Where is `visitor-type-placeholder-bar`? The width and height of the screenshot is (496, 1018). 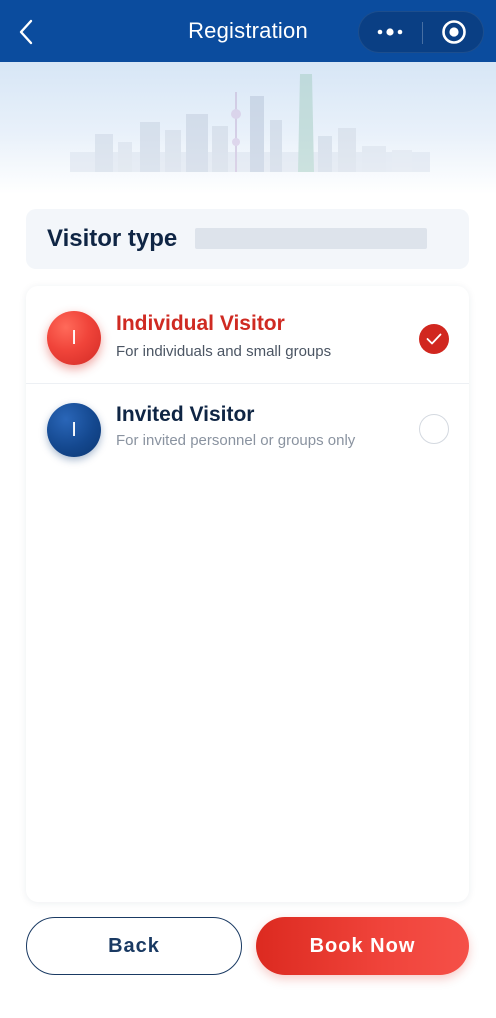
visitor-type-placeholder-bar is located at coordinates (311, 238).